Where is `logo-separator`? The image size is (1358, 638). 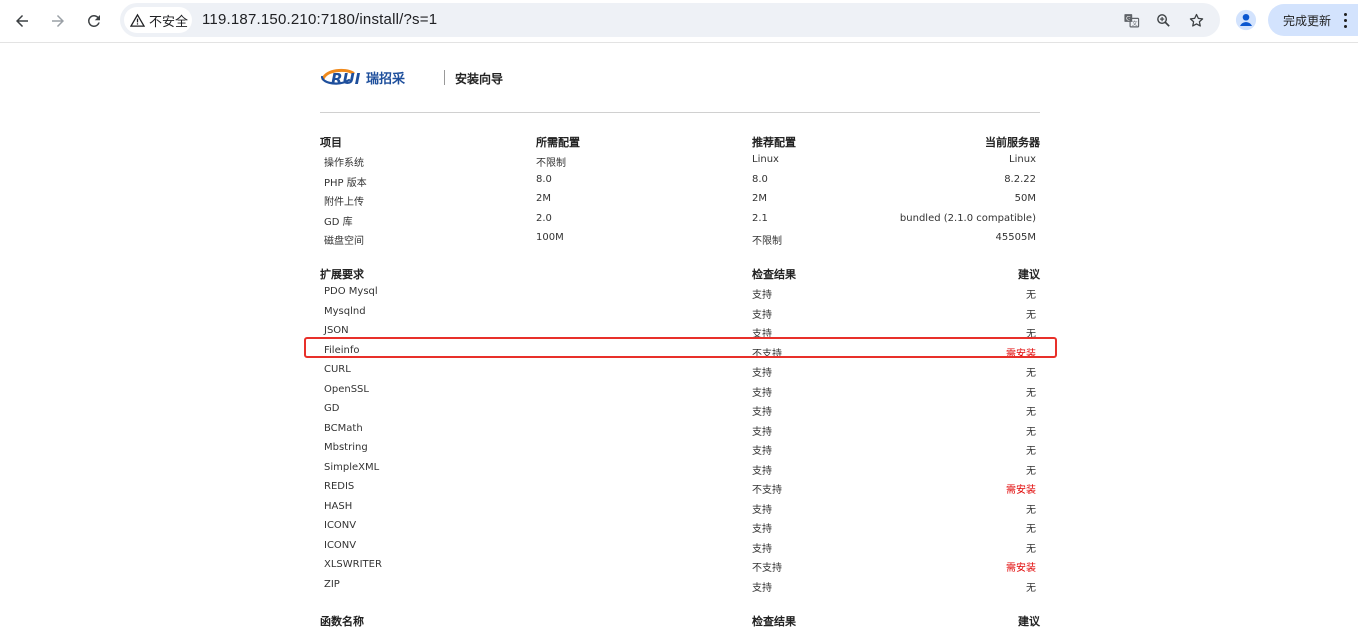
logo-separator is located at coordinates (444, 77).